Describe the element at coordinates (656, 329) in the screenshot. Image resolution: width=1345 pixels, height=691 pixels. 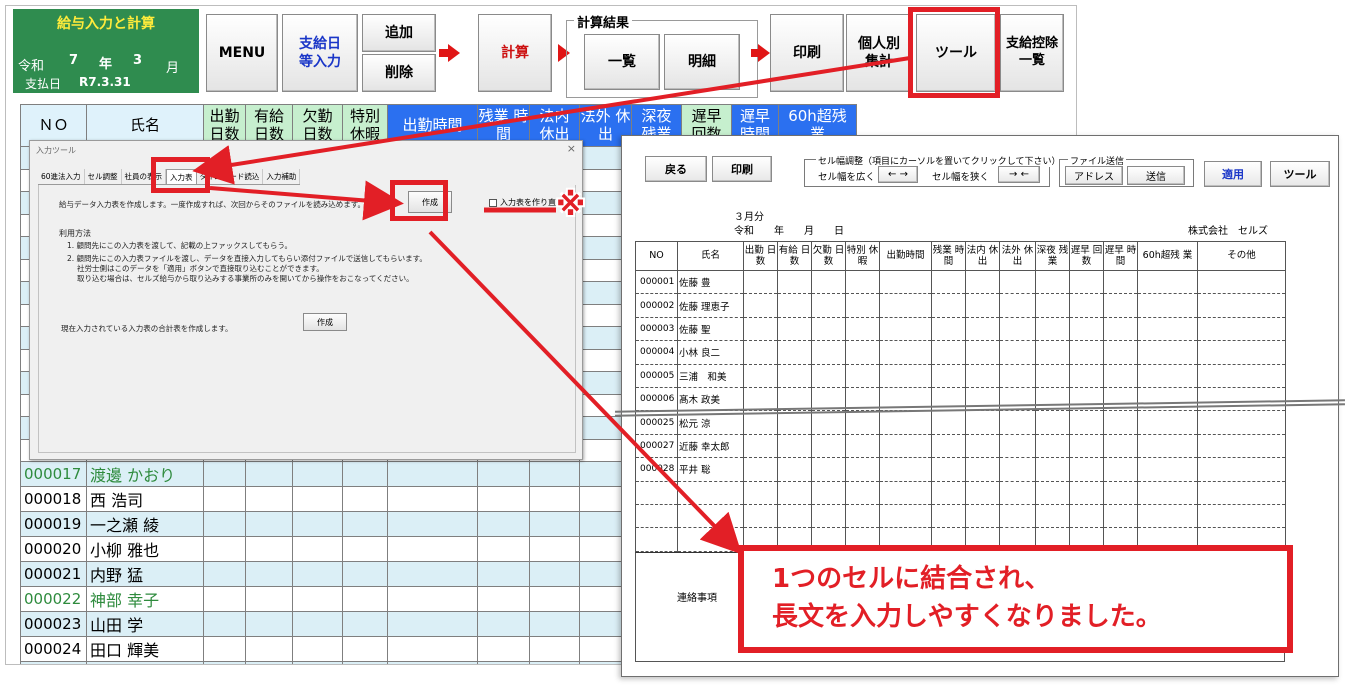
I see `form-row-no-cell: 000003` at that location.